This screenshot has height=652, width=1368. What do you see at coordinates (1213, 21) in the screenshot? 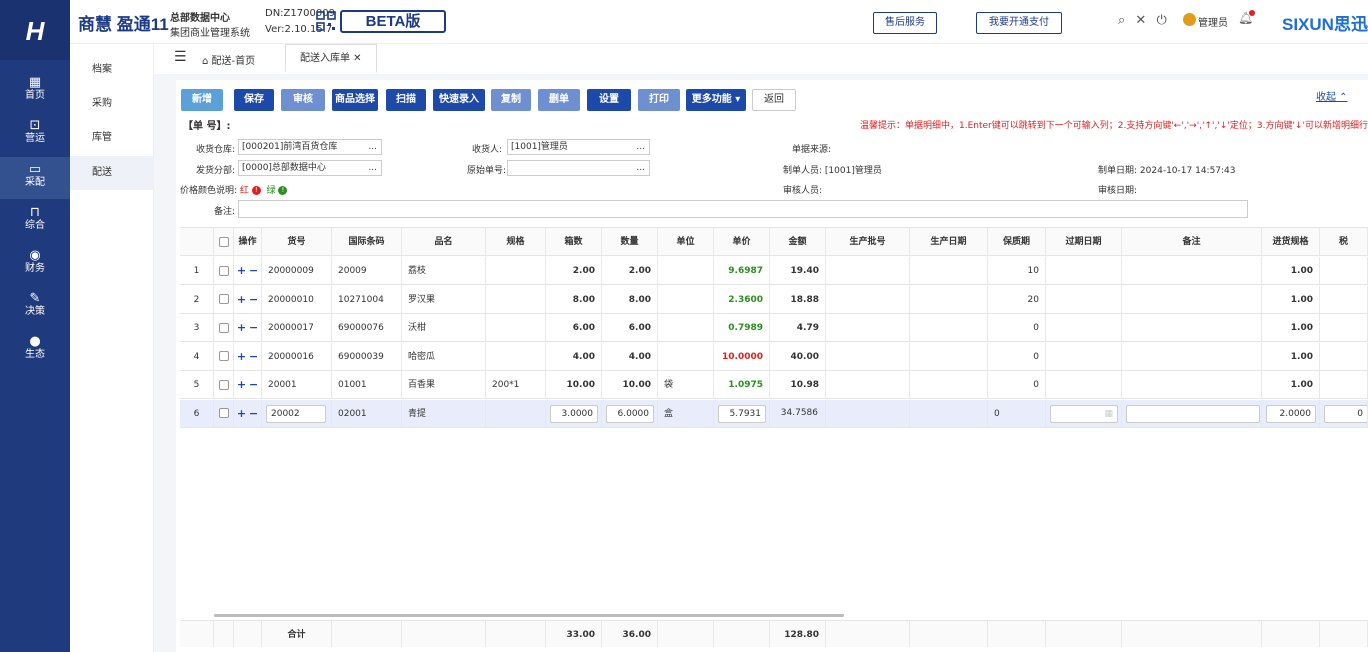
I see `user-name: 管理员` at bounding box center [1213, 21].